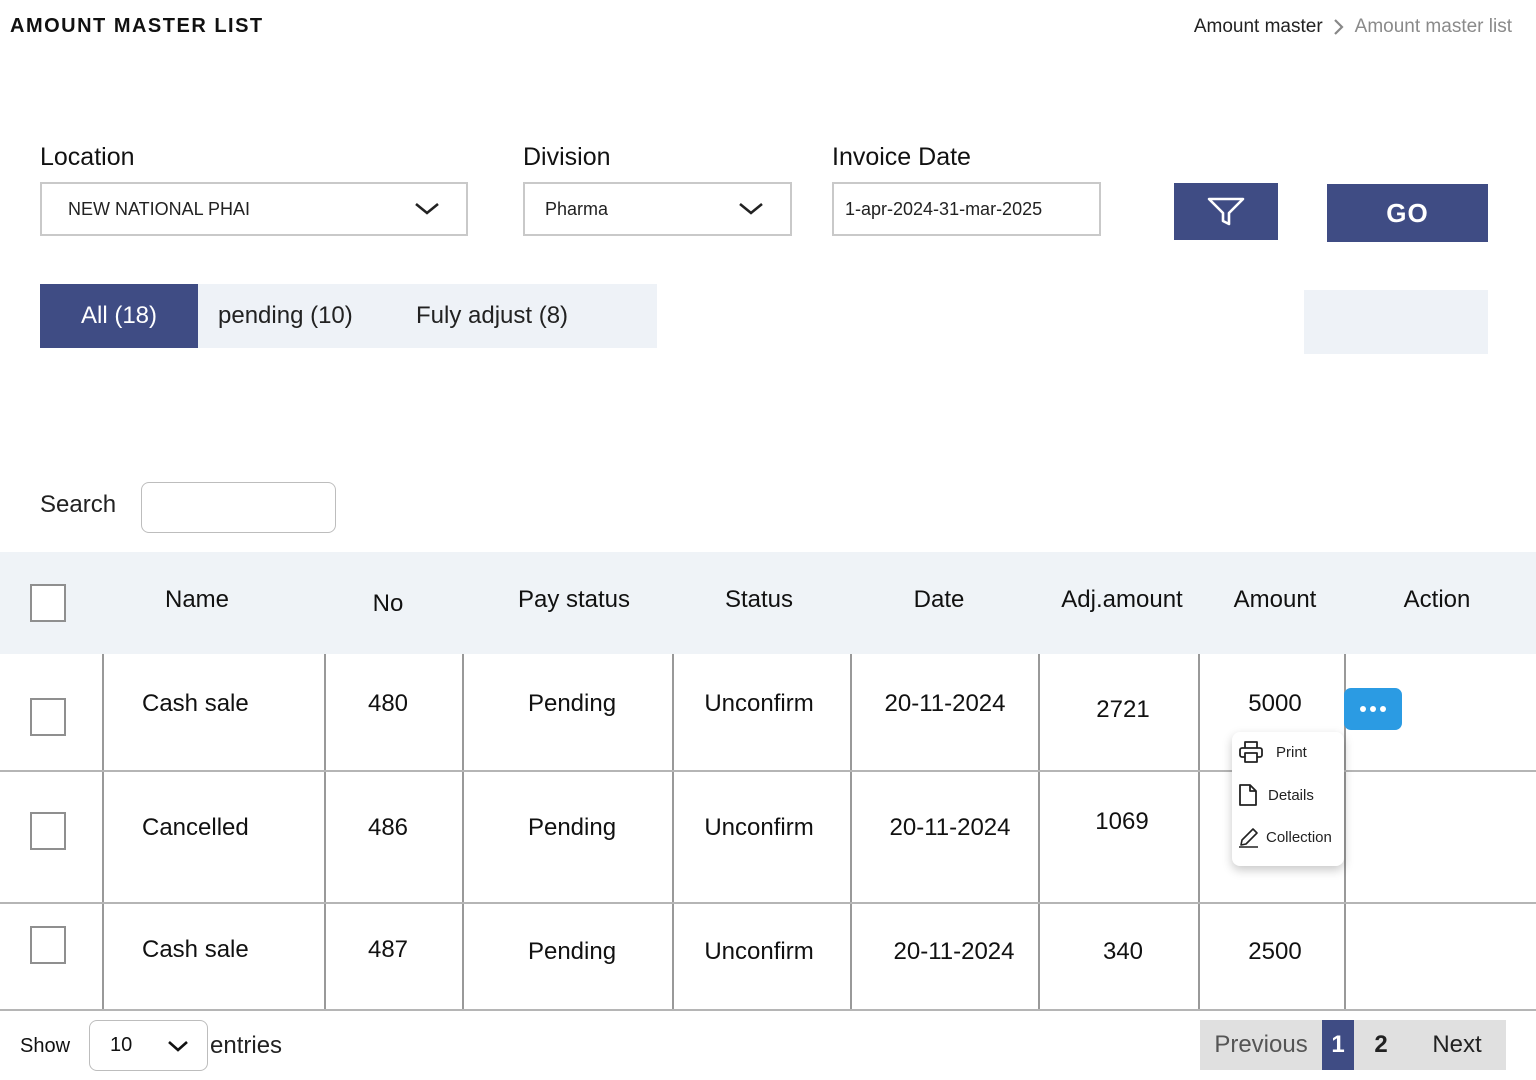 This screenshot has height=1080, width=1536. Describe the element at coordinates (1275, 703) in the screenshot. I see `cell-amount: 5000` at that location.